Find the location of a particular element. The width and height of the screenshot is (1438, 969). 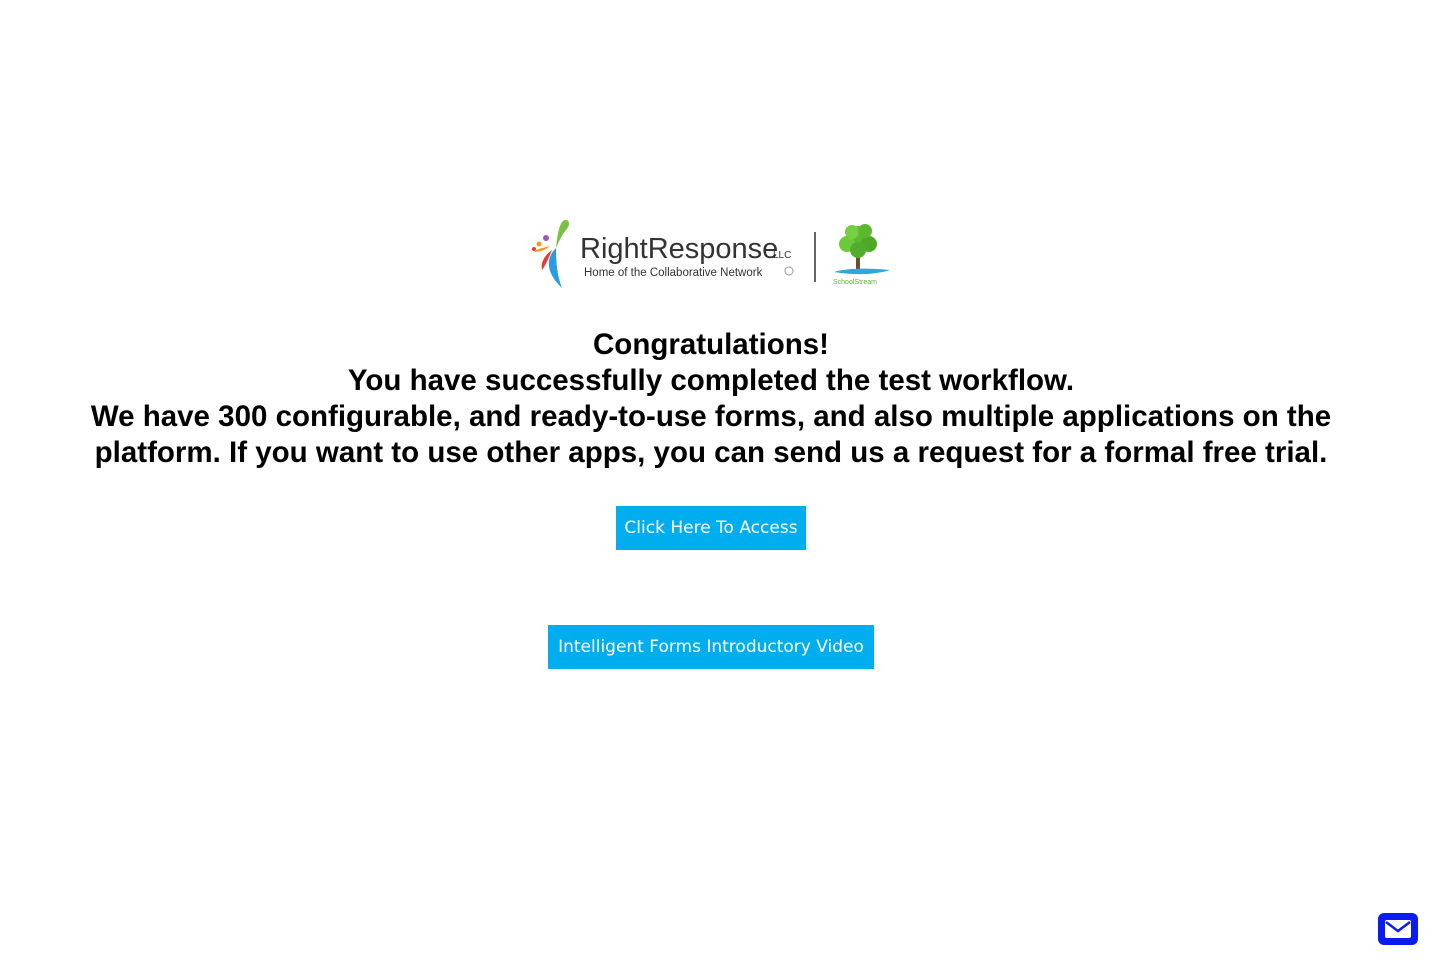

copyright-mark-icon is located at coordinates (789, 271).